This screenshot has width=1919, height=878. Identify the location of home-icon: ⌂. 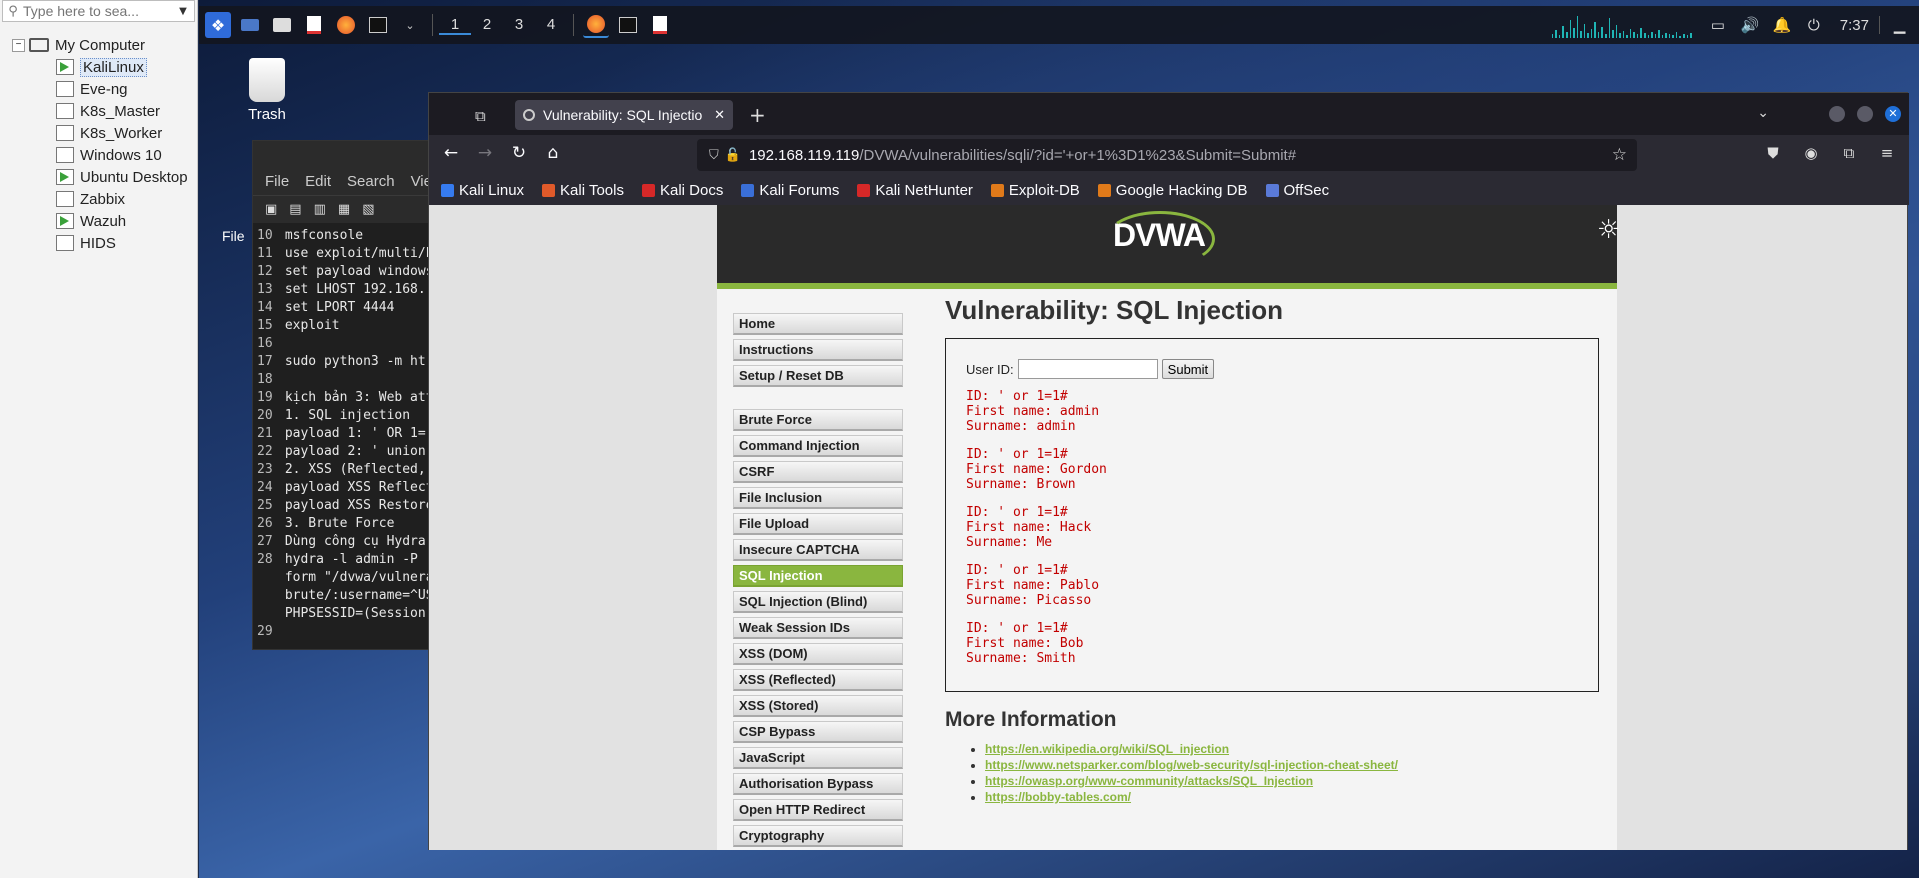
(553, 153).